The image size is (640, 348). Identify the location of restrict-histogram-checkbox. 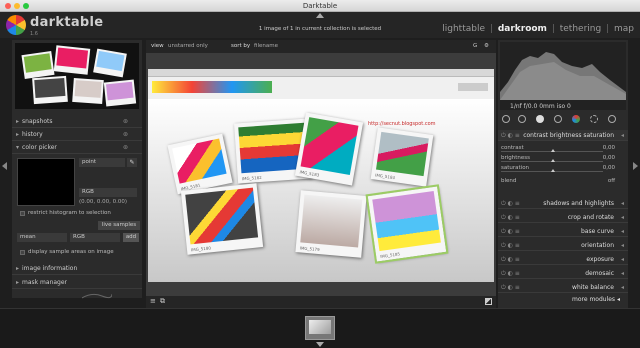
(22, 213).